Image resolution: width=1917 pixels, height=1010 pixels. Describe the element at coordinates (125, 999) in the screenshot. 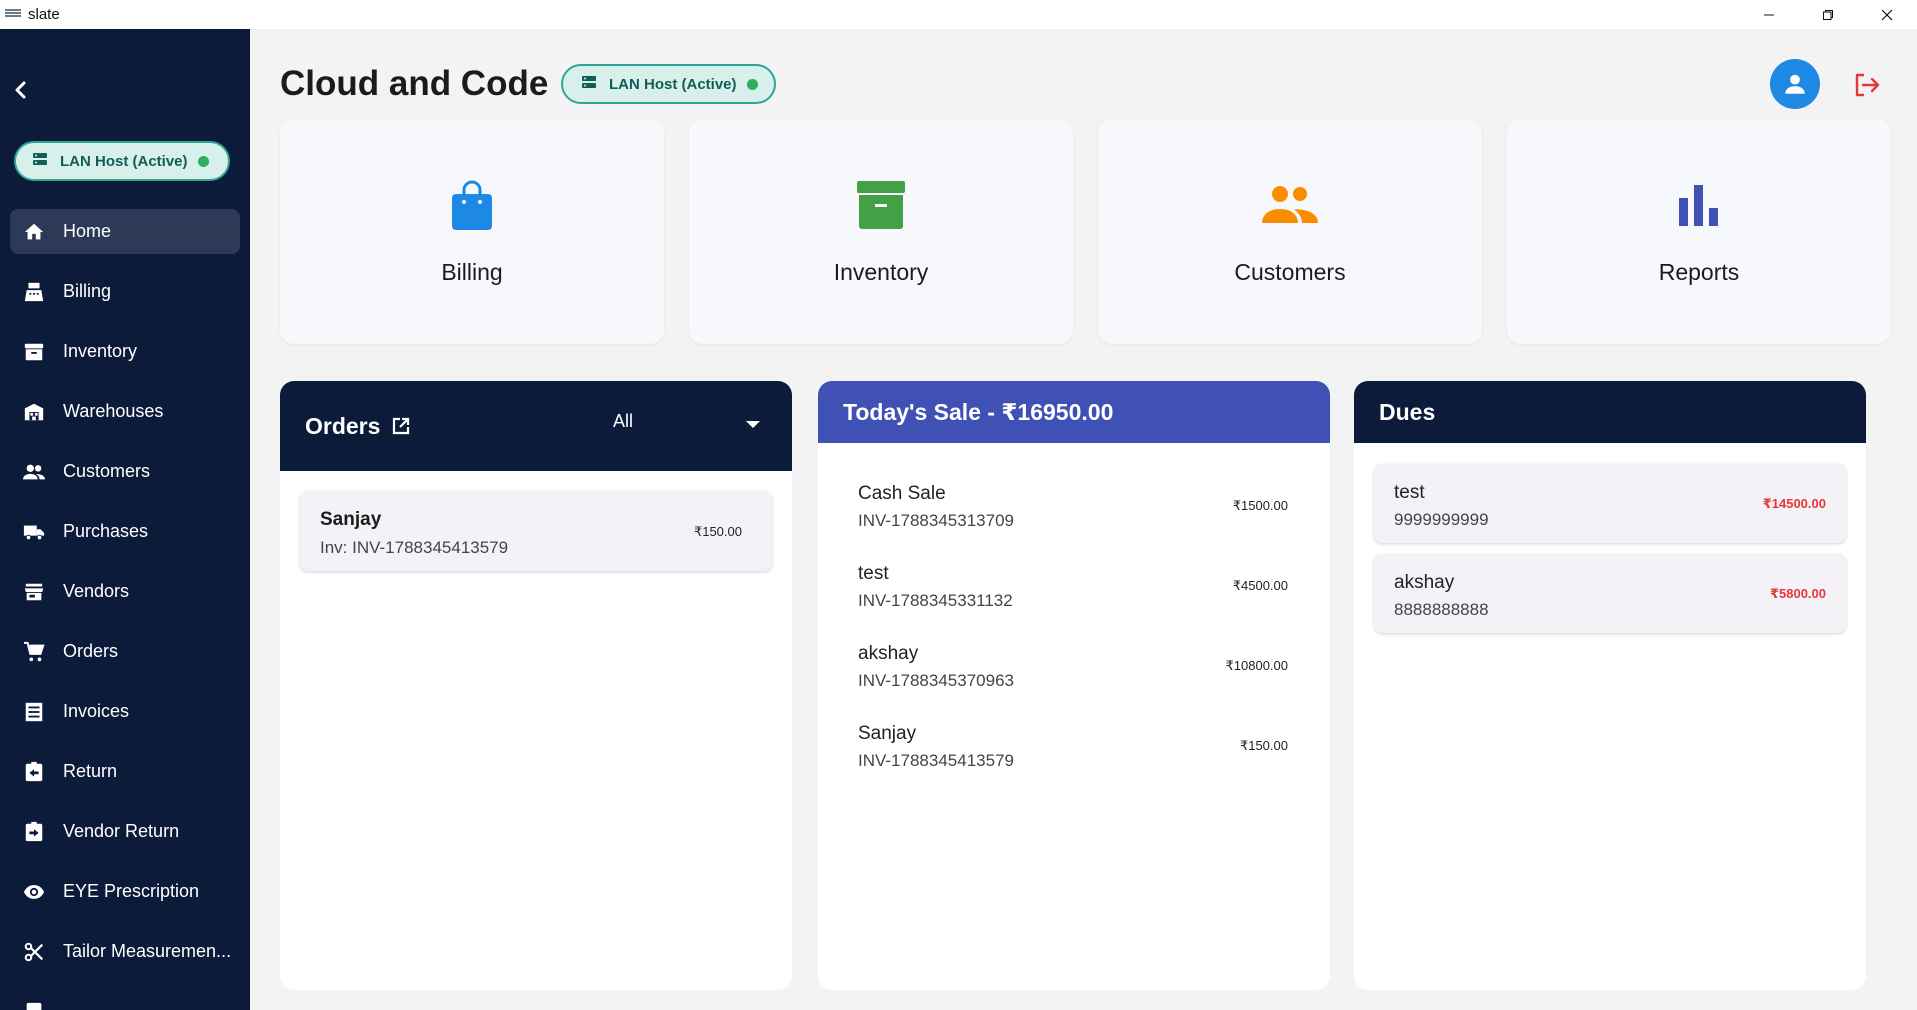

I see `sidebar-item-partial` at that location.